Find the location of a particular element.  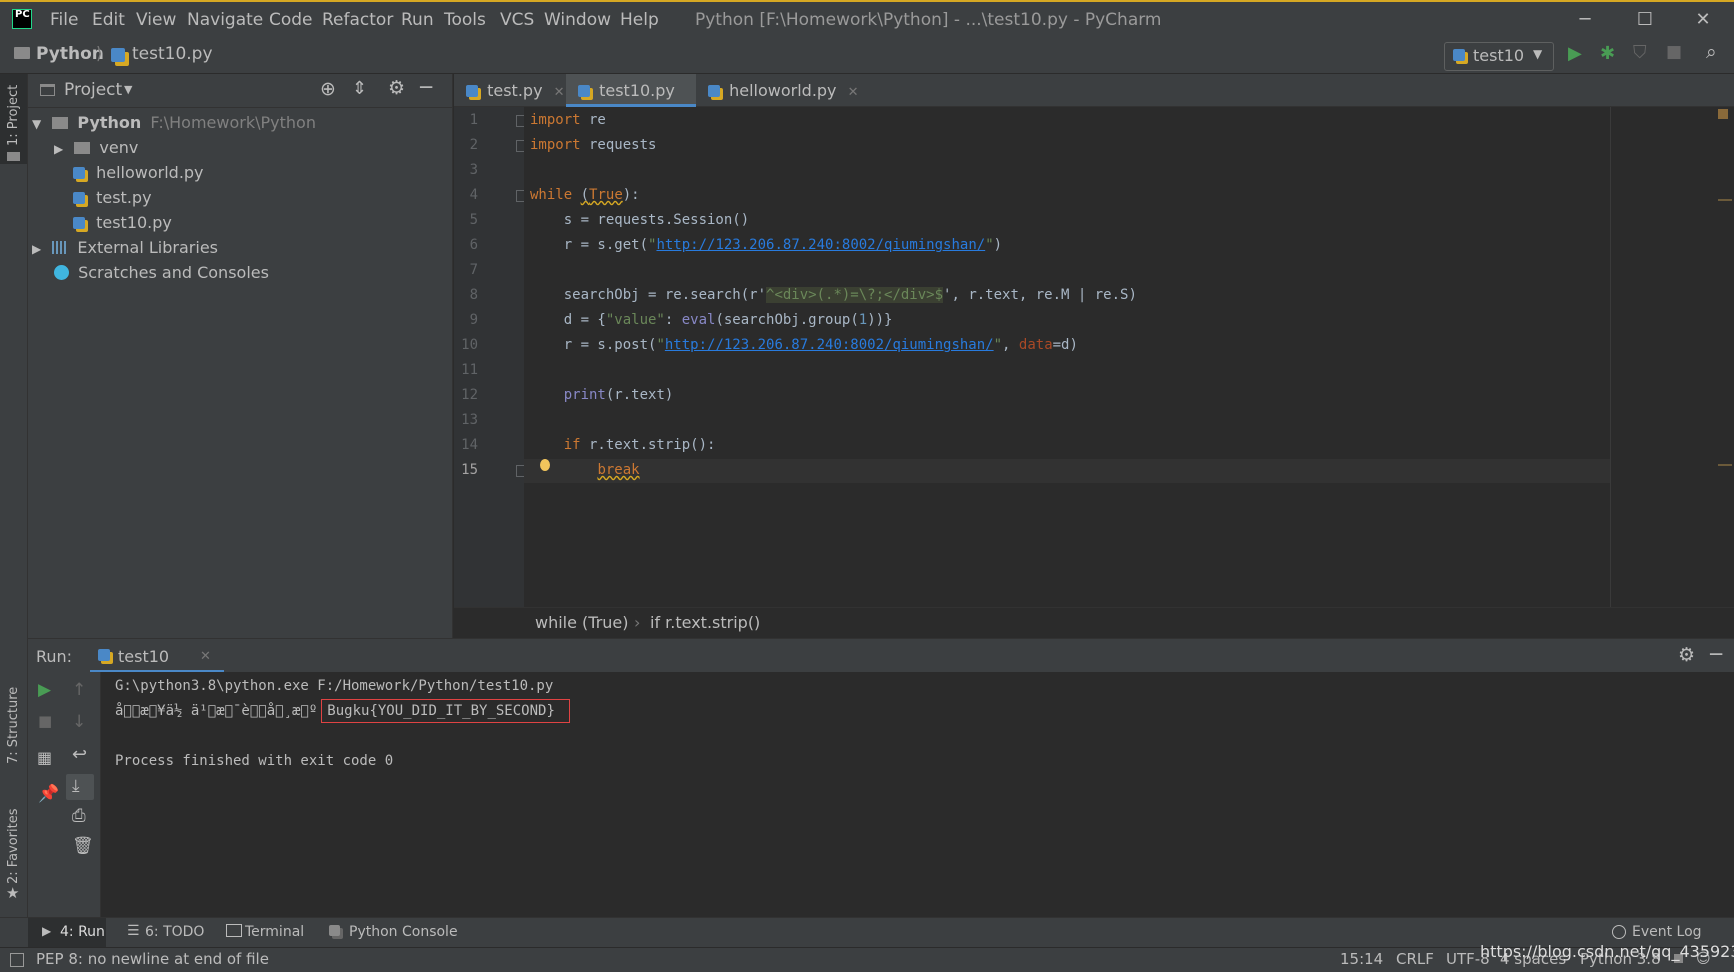

project-panel-header: Project ▼ ⊕ ⇕ ⚙ ─ is located at coordinates (240, 91).